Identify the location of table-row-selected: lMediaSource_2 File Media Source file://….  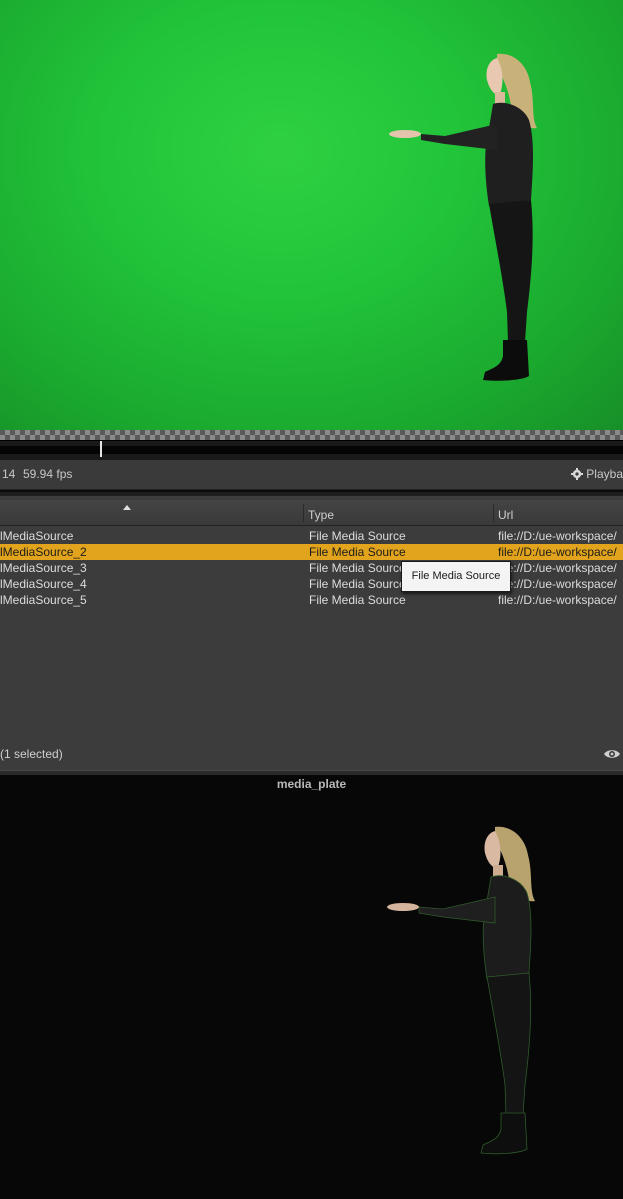
(311, 552).